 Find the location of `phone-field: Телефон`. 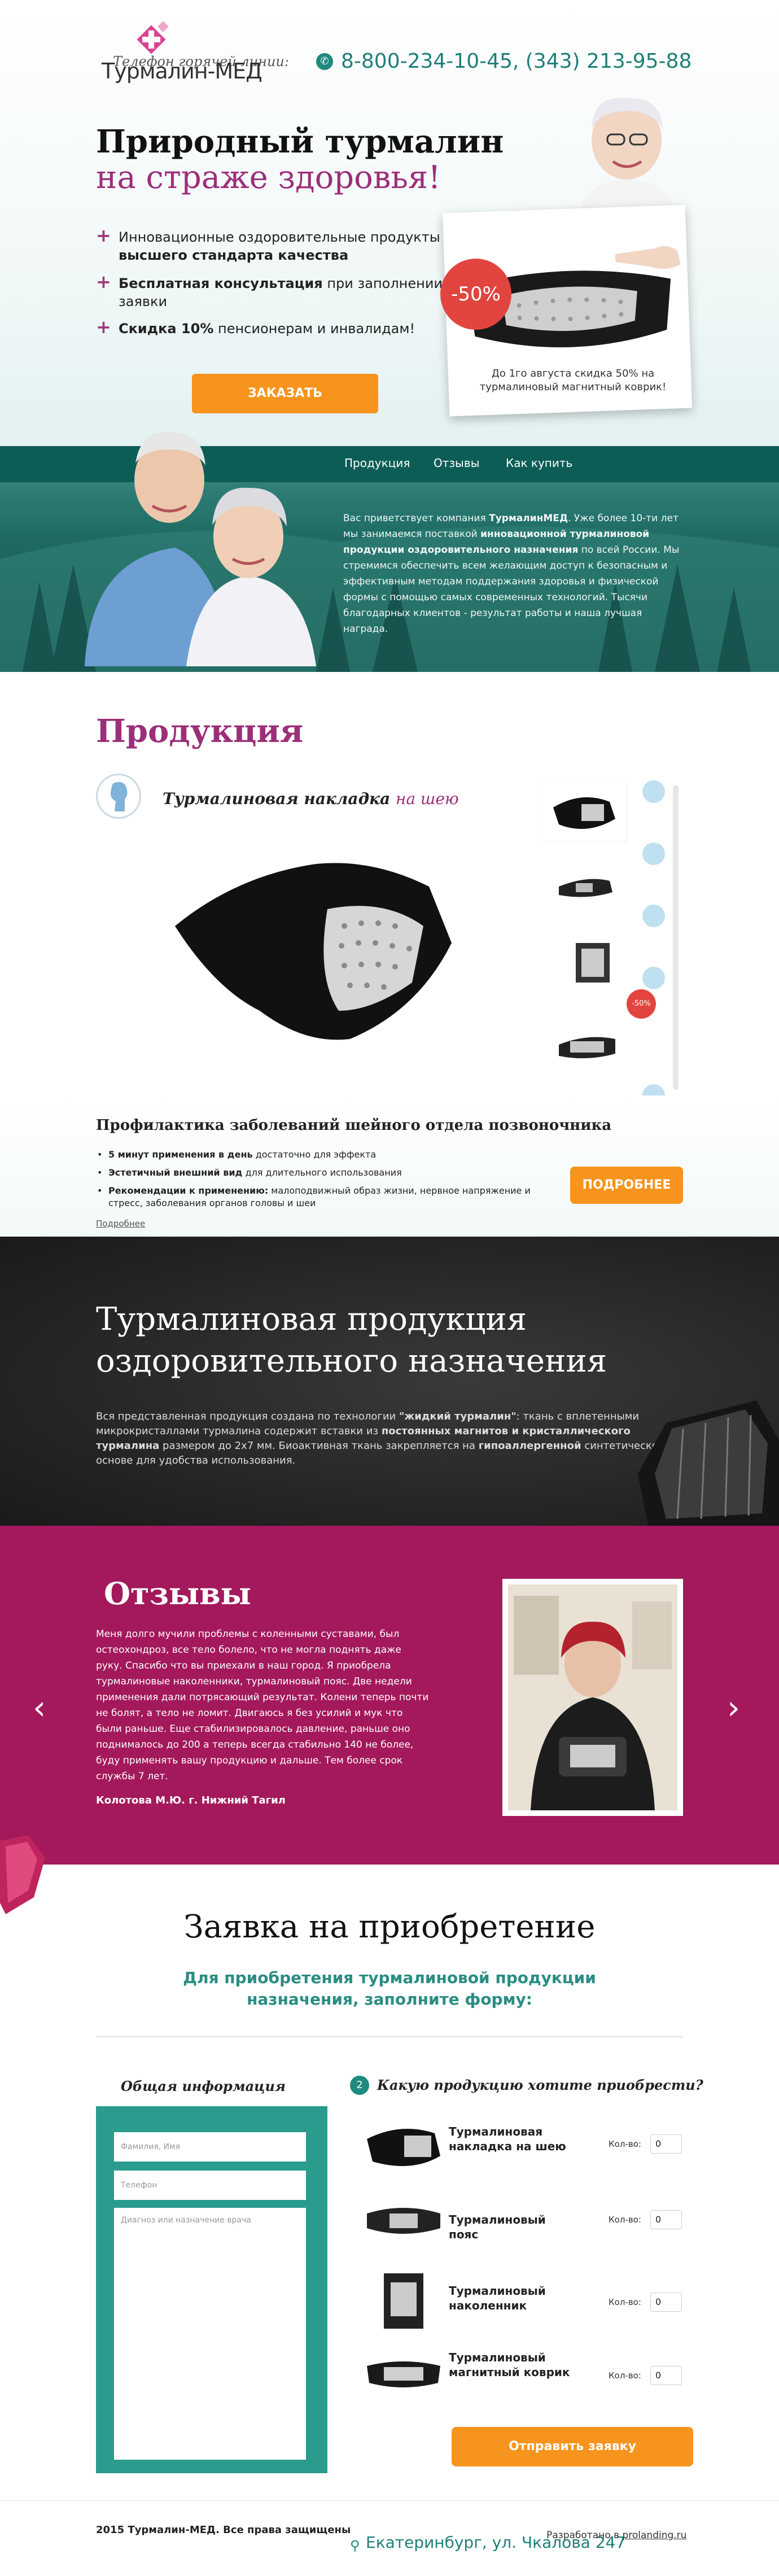

phone-field: Телефон is located at coordinates (210, 2185).